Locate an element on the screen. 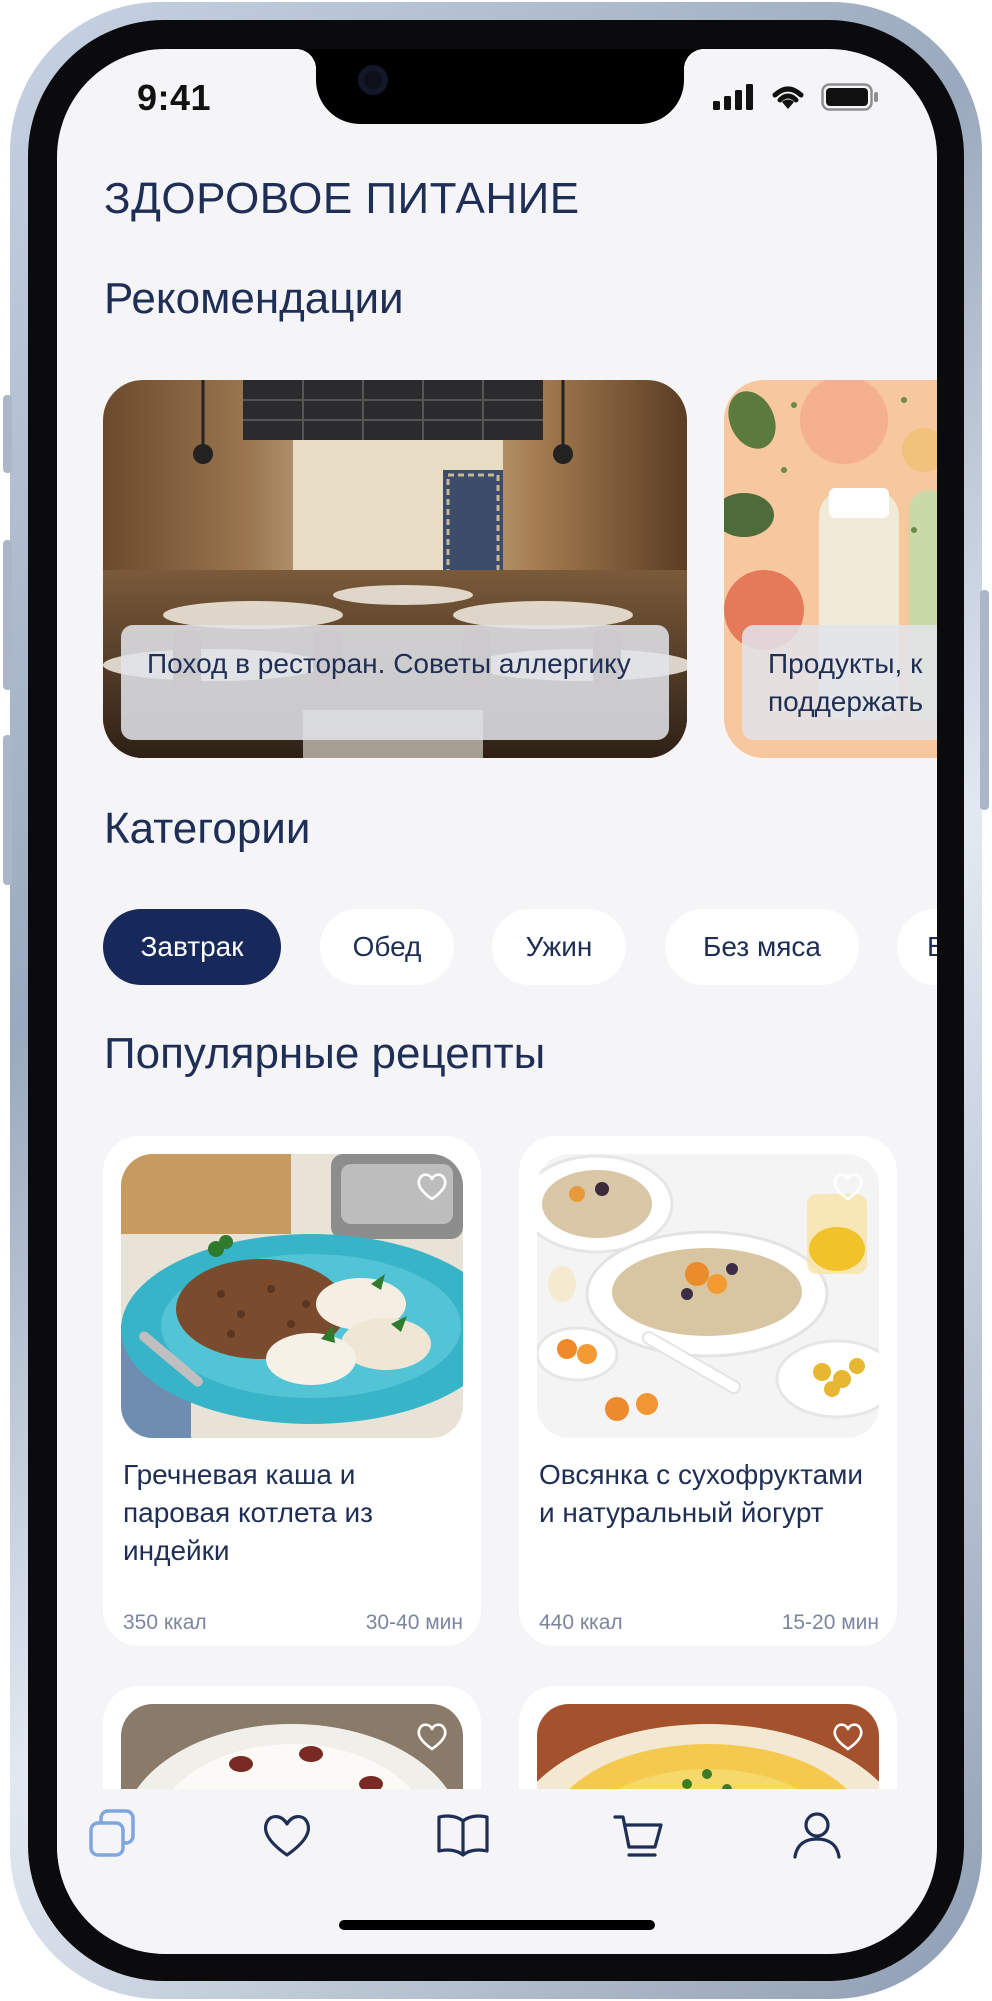 This screenshot has height=2001, width=992. side-button-silent is located at coordinates (7, 434).